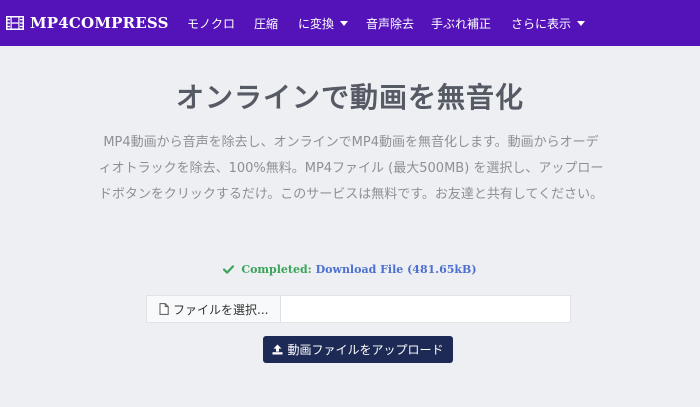 Image resolution: width=700 pixels, height=407 pixels. What do you see at coordinates (365, 350) in the screenshot?
I see `upload-button-label: 動画ファイルをアップロード` at bounding box center [365, 350].